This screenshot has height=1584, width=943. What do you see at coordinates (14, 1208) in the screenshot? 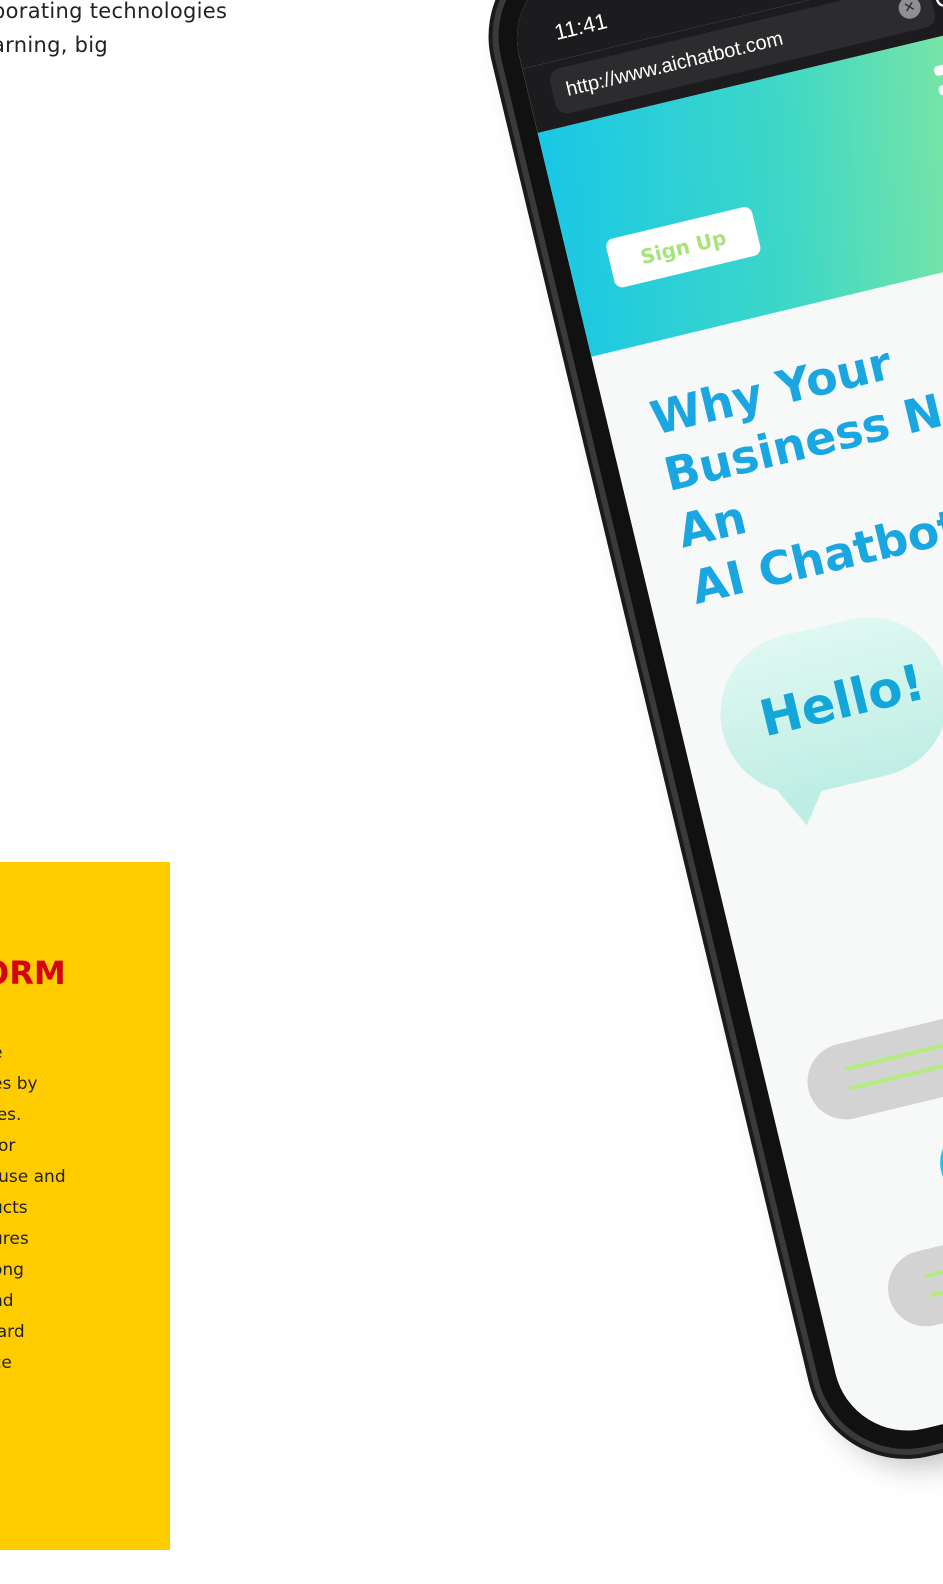
I see `promo-card-line: ucts` at bounding box center [14, 1208].